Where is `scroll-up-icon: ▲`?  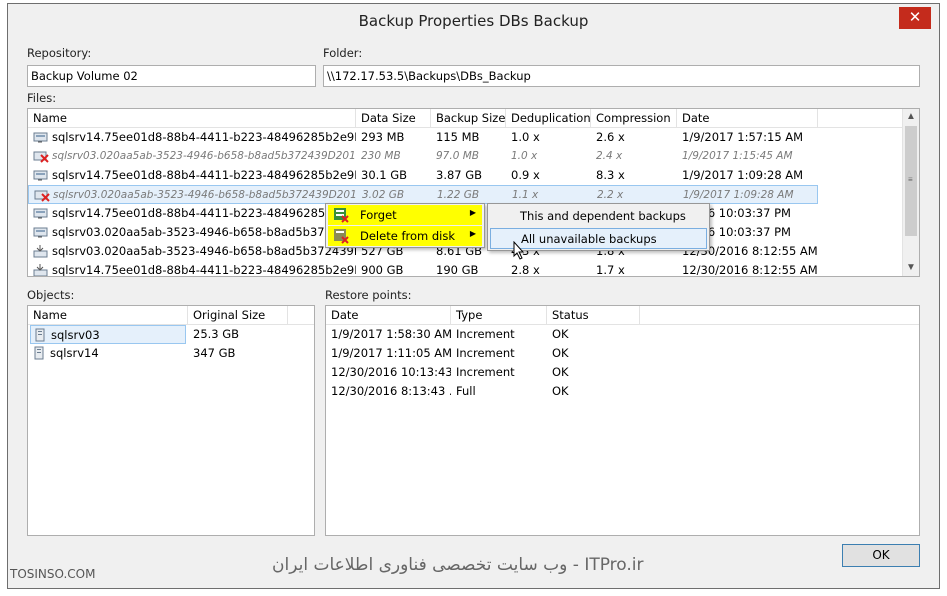
scroll-up-icon: ▲ is located at coordinates (911, 117).